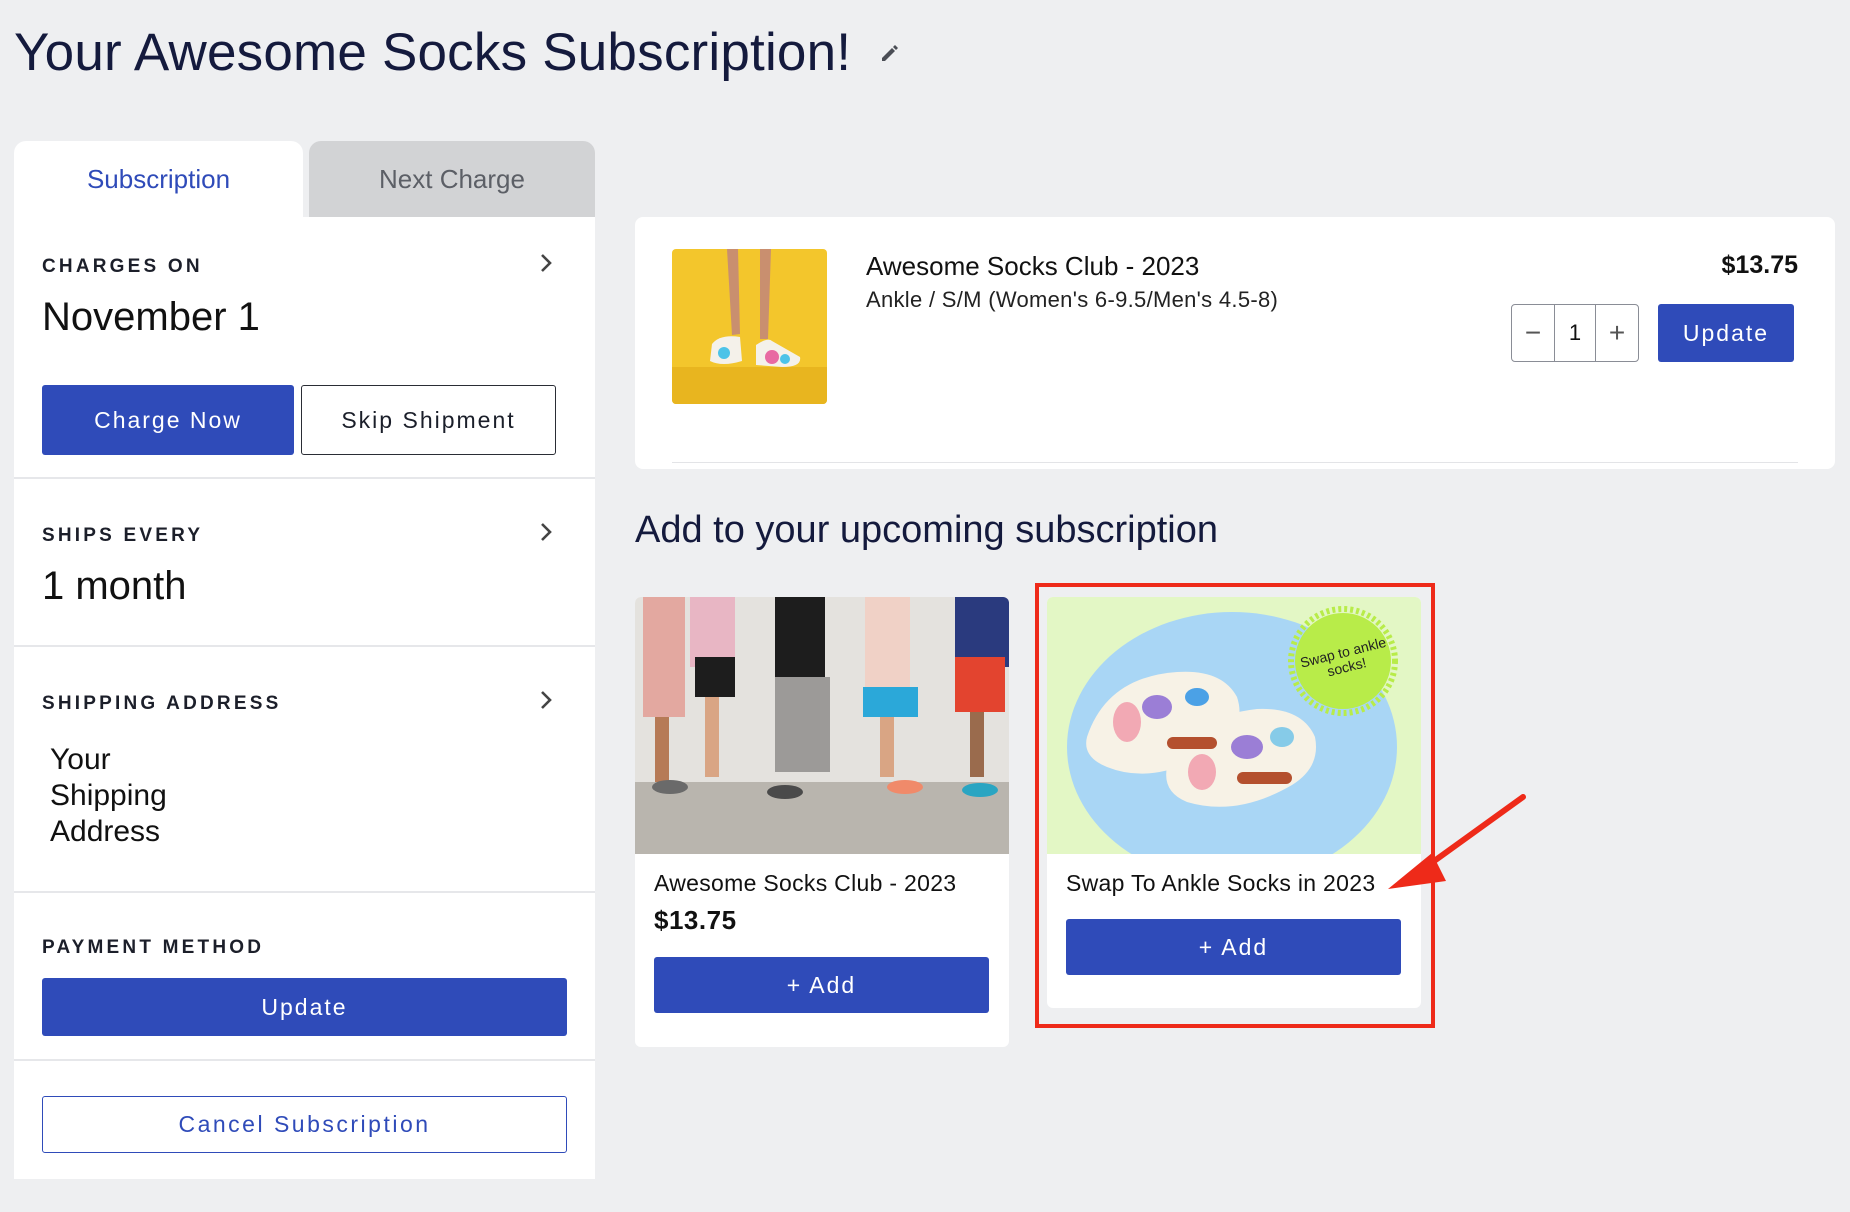 The image size is (1850, 1212). I want to click on skip-shipment-button: Skip Shipment, so click(428, 420).